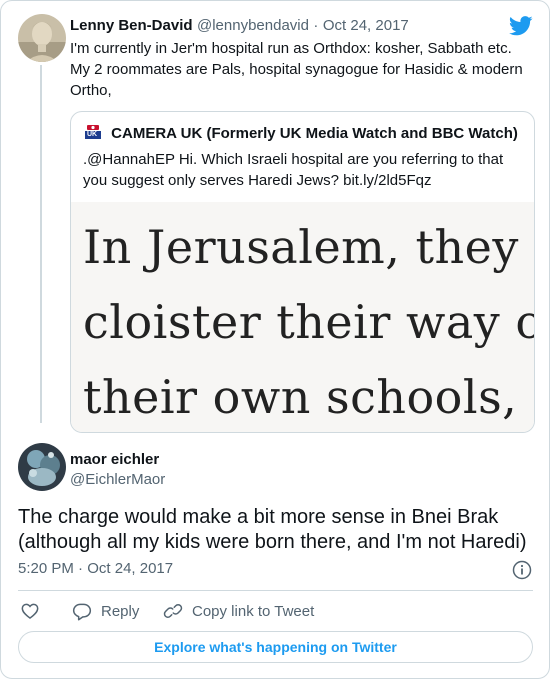 This screenshot has width=550, height=679. I want to click on main-author-handle: @EichlerMaor, so click(117, 480).